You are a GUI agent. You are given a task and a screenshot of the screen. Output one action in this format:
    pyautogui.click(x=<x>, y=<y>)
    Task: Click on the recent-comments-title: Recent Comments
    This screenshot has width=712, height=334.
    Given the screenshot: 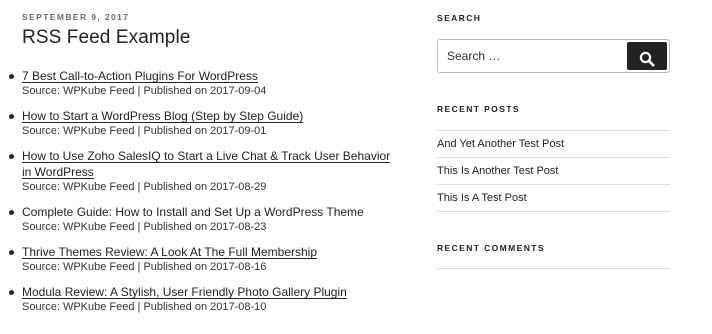 What is the action you would take?
    pyautogui.click(x=491, y=248)
    